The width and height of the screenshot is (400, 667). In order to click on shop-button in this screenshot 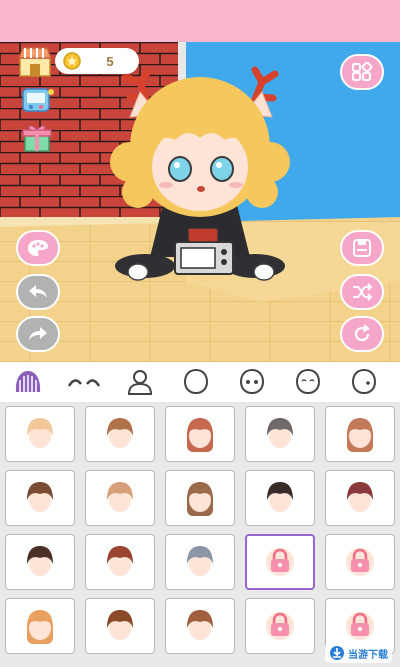, I will do `click(35, 61)`.